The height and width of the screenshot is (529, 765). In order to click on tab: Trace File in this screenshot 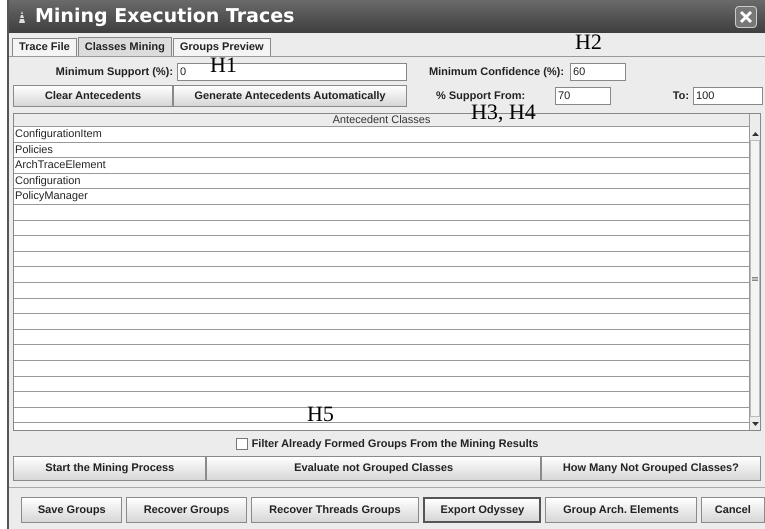, I will do `click(44, 47)`.